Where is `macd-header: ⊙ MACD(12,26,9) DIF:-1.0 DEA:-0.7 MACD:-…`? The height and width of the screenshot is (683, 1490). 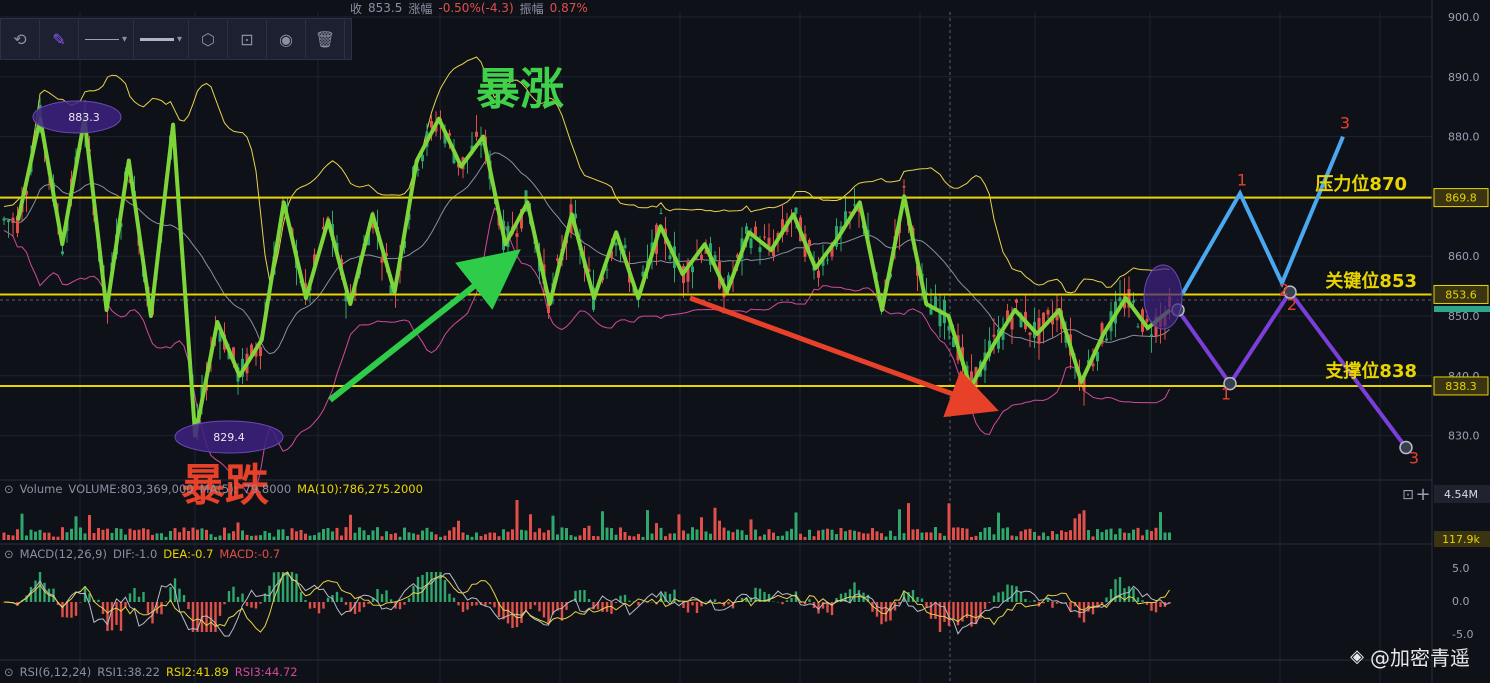
macd-header: ⊙ MACD(12,26,9) DIF:-1.0 DEA:-0.7 MACD:-… is located at coordinates (142, 554).